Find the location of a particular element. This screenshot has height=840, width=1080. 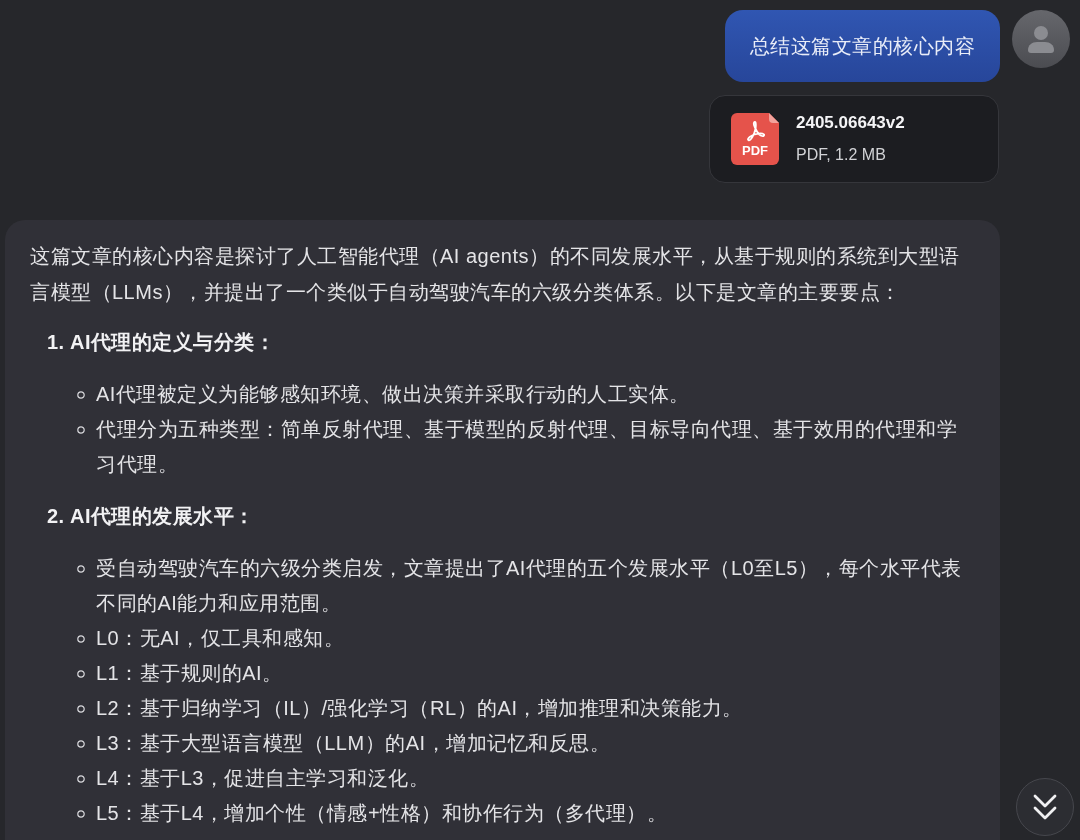

bullet-text: AI代理被定义为能够感知环境、做出决策并采取行动的人工实体。 is located at coordinates (393, 394).